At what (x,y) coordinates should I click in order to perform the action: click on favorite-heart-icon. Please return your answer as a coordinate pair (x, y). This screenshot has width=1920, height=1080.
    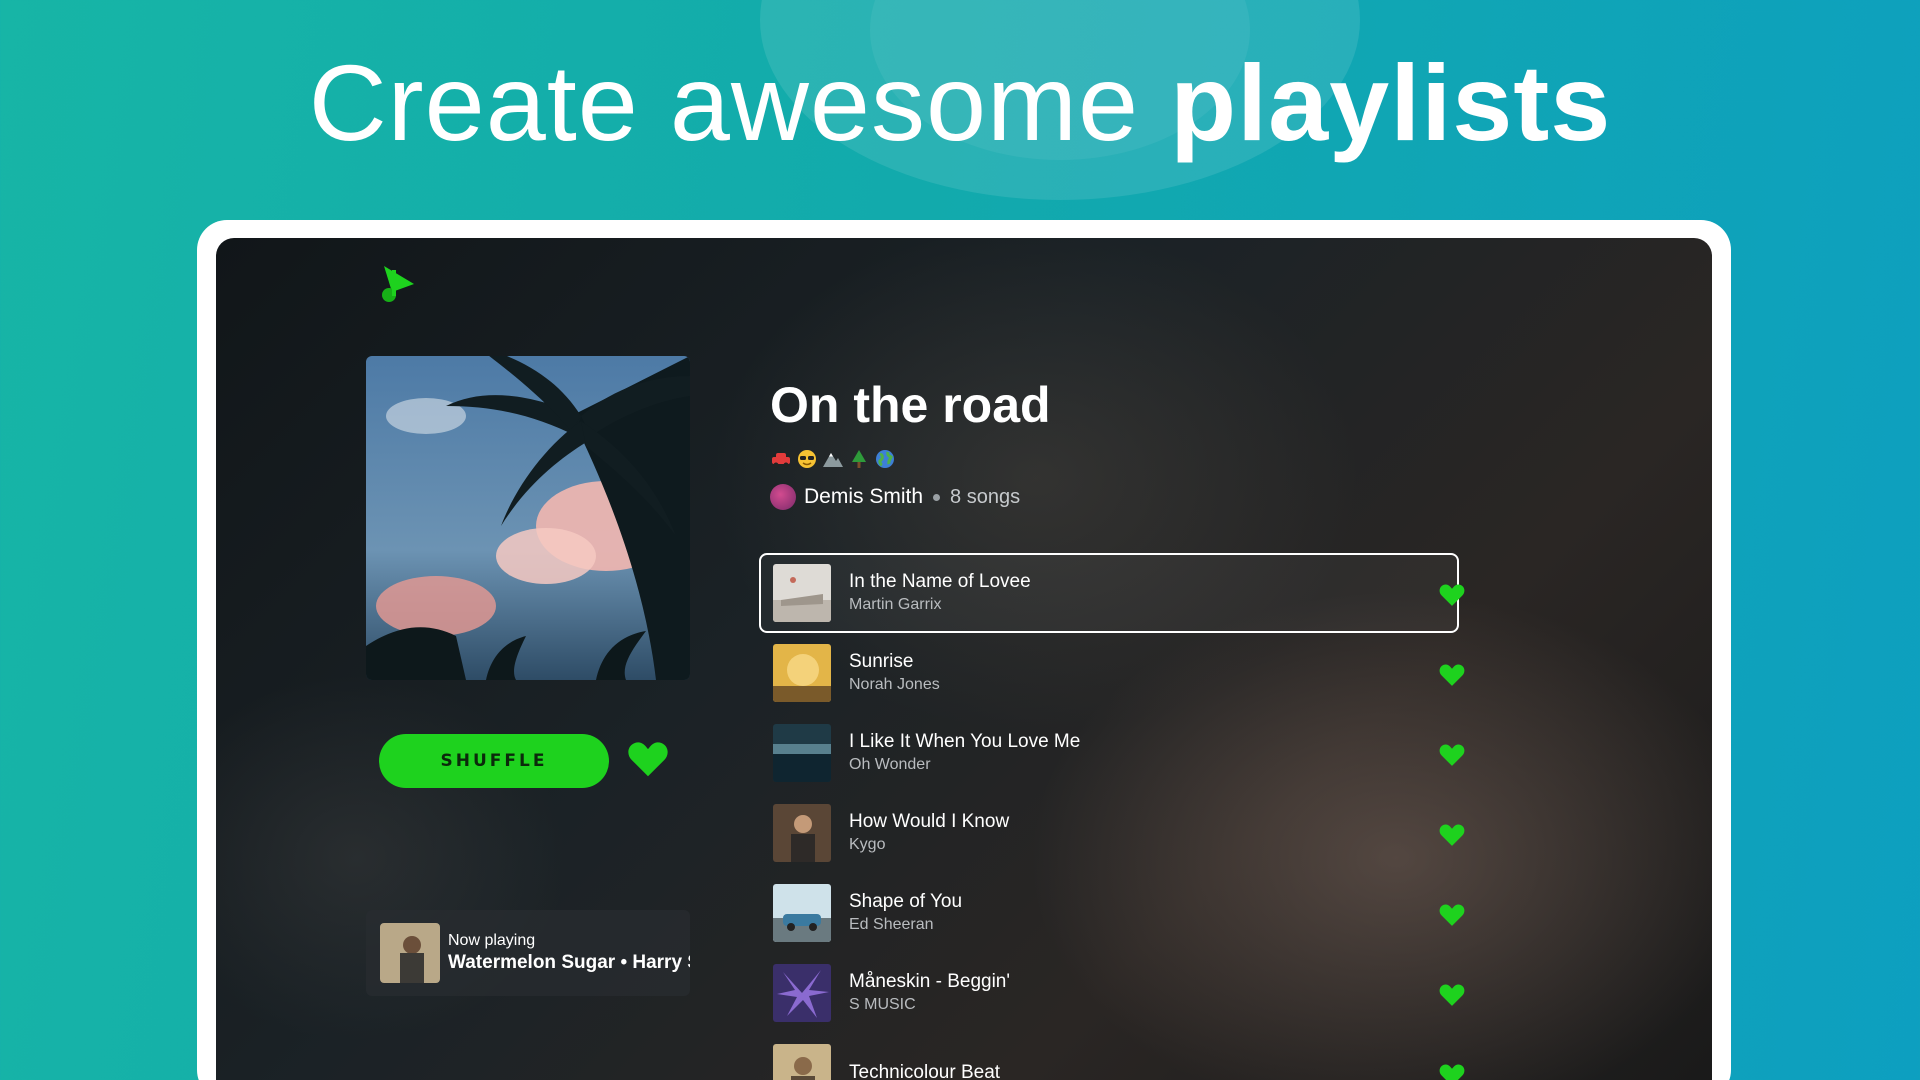
    Looking at the image, I should click on (648, 759).